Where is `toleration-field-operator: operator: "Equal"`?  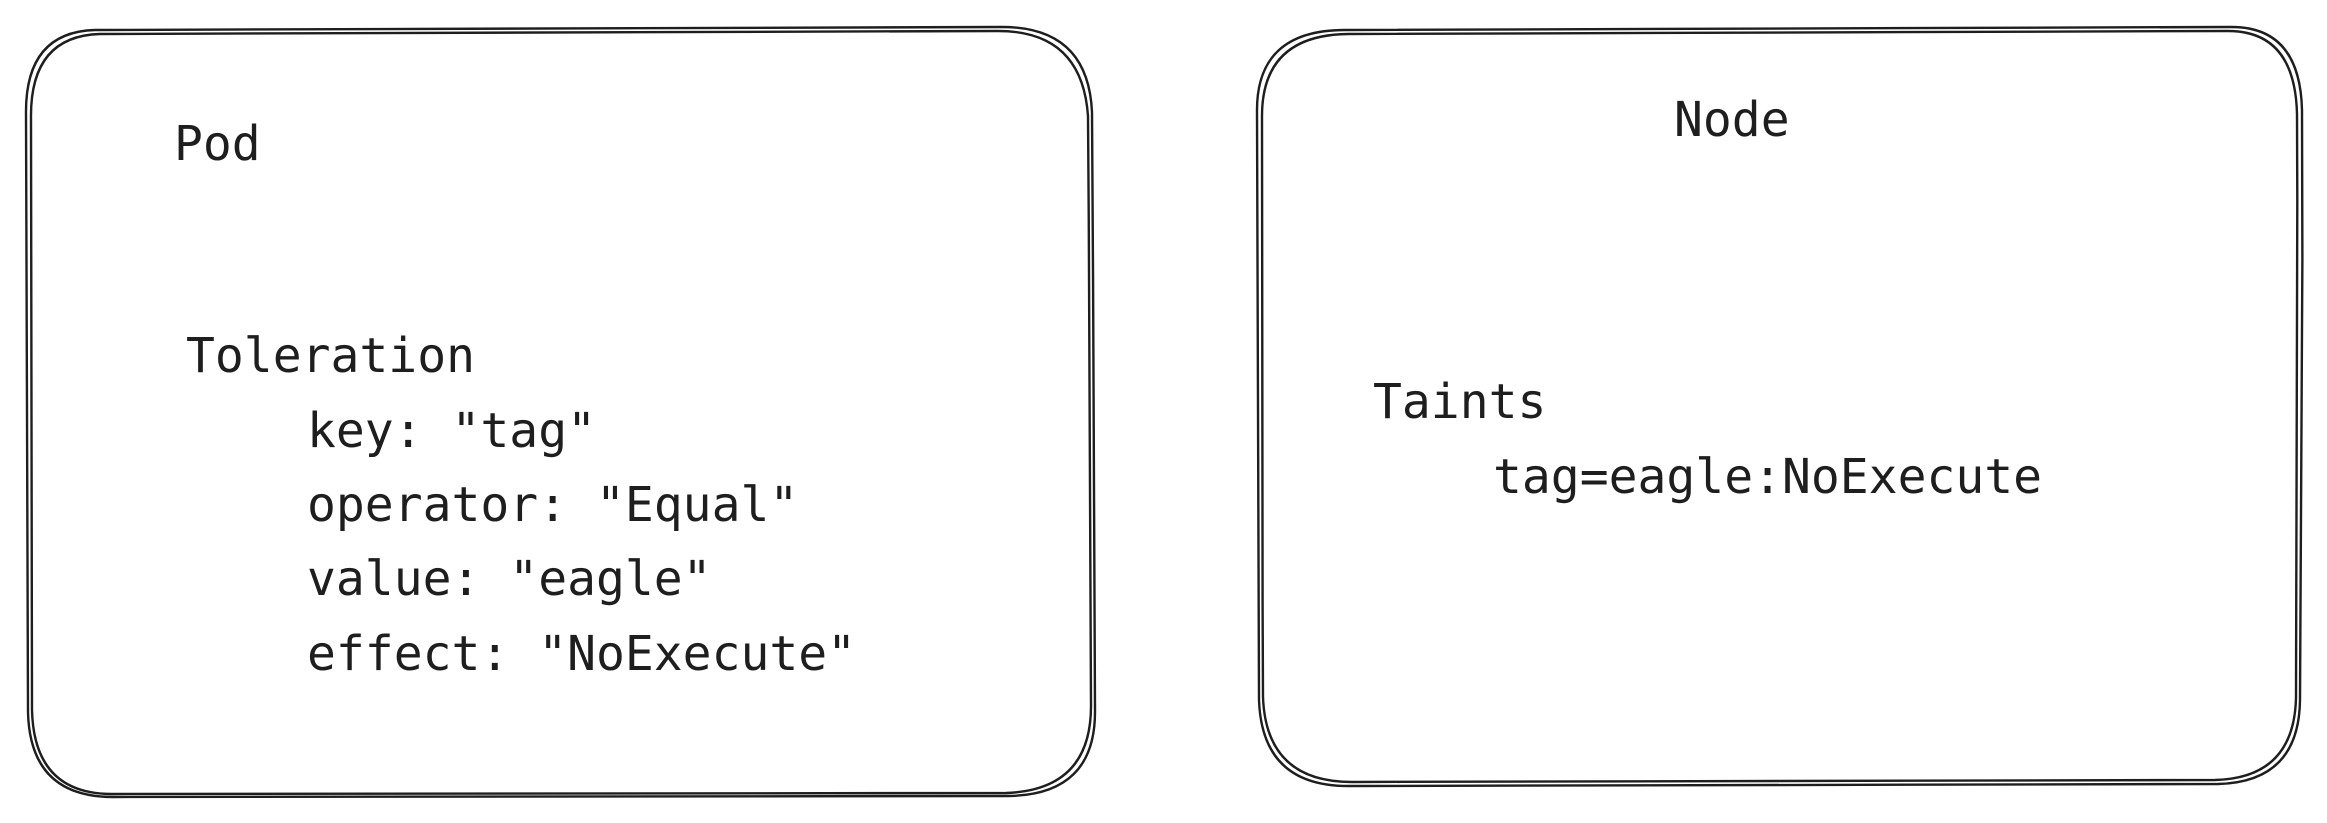 toleration-field-operator: operator: "Equal" is located at coordinates (553, 505).